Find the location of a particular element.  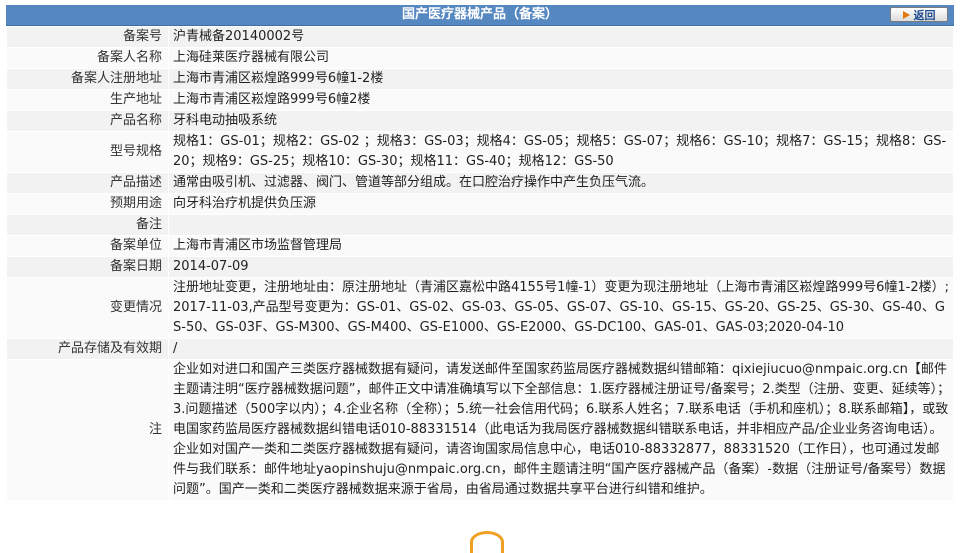

back-button: 返回 is located at coordinates (919, 14).